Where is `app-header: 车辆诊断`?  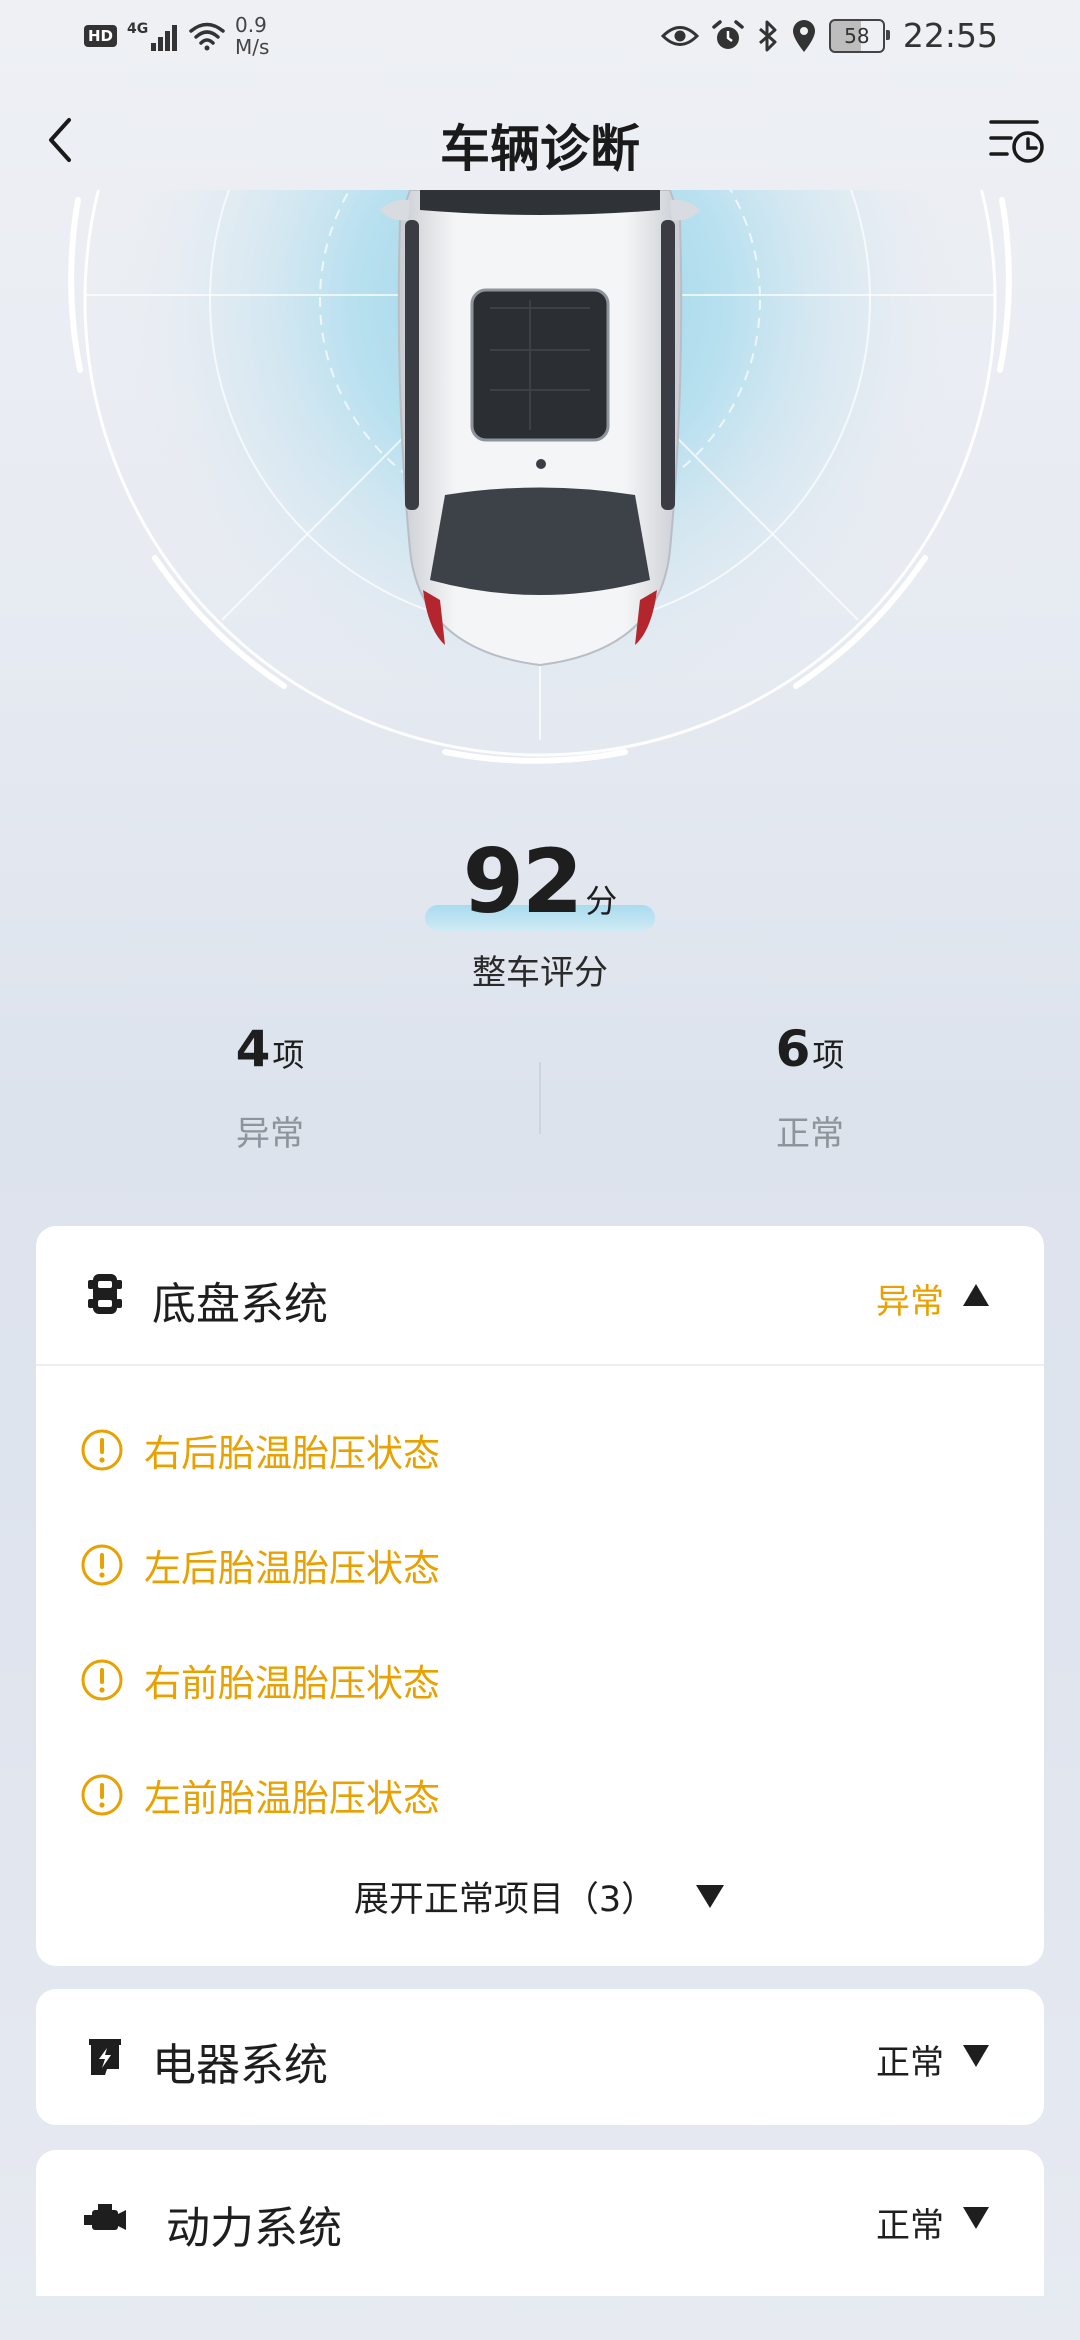 app-header: 车辆诊断 is located at coordinates (540, 140).